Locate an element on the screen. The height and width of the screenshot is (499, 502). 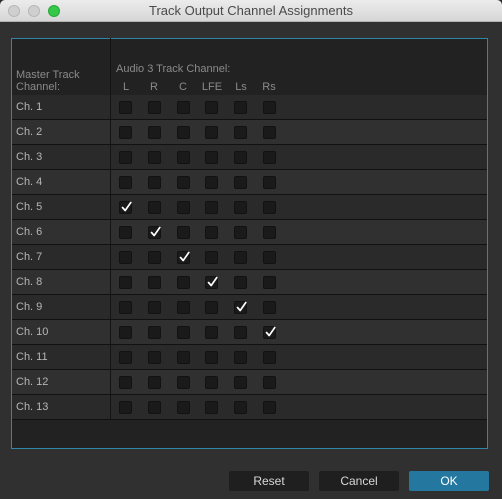
table-row: Ch. 6 is located at coordinates (249, 232).